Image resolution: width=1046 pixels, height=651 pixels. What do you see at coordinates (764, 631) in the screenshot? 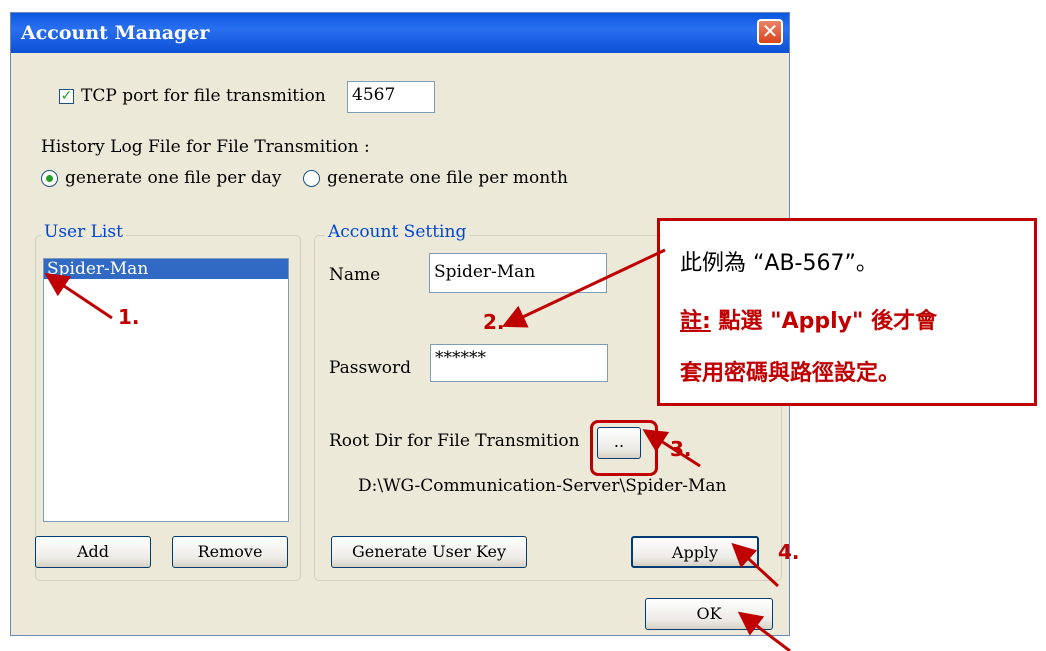
I see `arrow-ok` at bounding box center [764, 631].